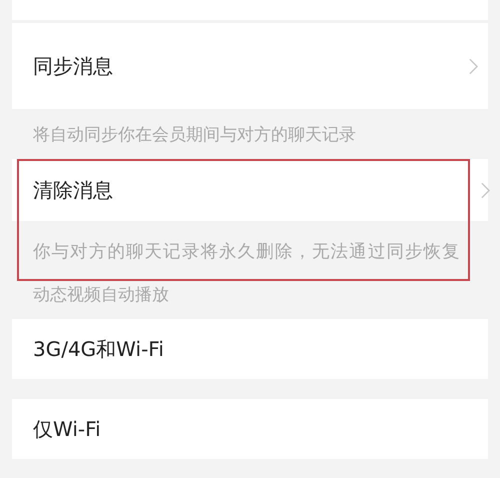 Image resolution: width=500 pixels, height=478 pixels. Describe the element at coordinates (250, 429) in the screenshot. I see `option-row: 仅Wi-Fi` at that location.